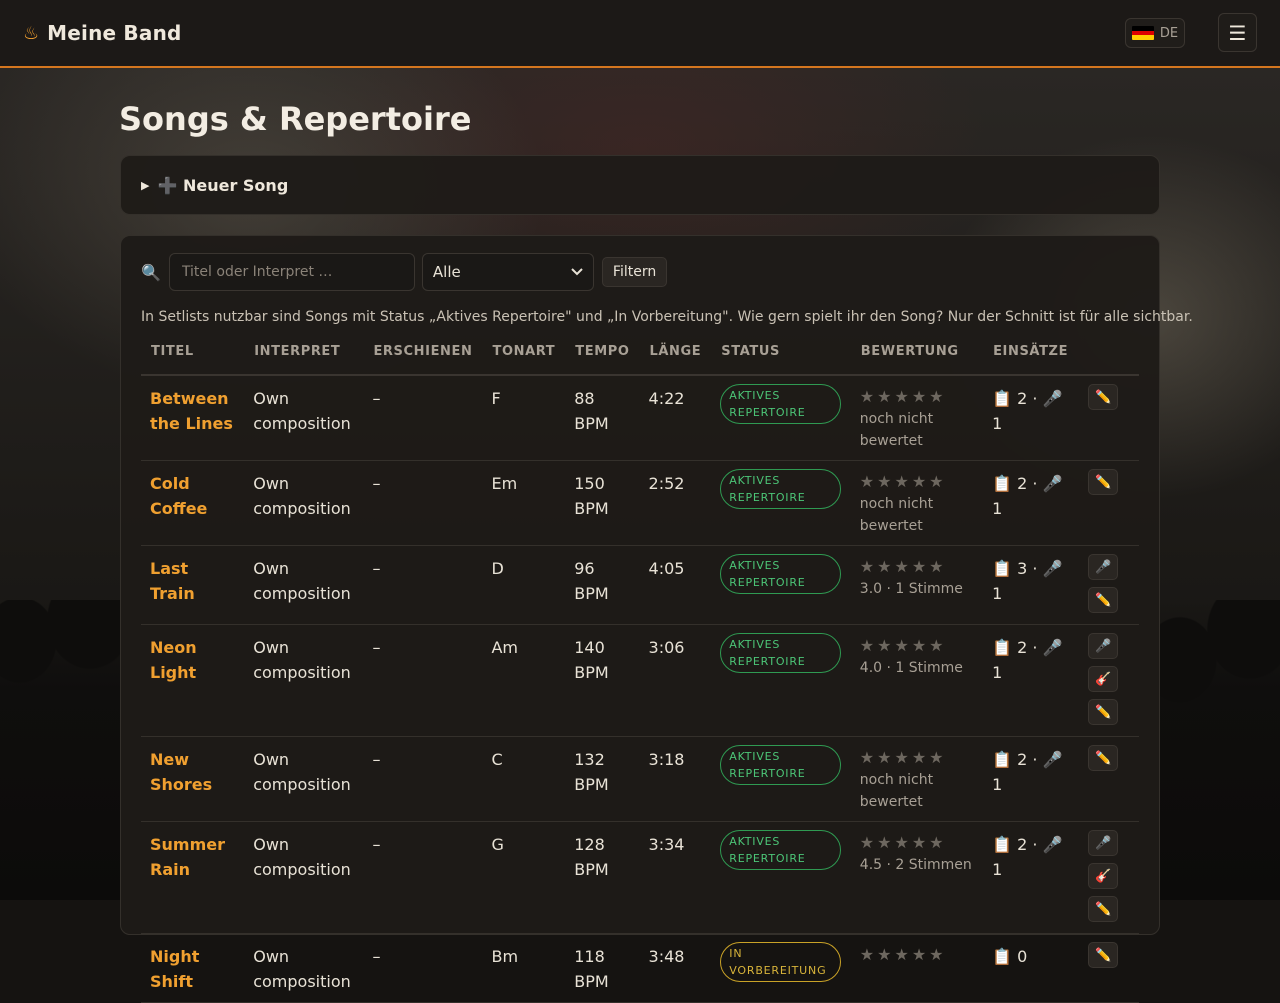 This screenshot has height=1003, width=1280. Describe the element at coordinates (640, 185) in the screenshot. I see `new-song-toggle: ▶ ➕ Neuer Song` at that location.